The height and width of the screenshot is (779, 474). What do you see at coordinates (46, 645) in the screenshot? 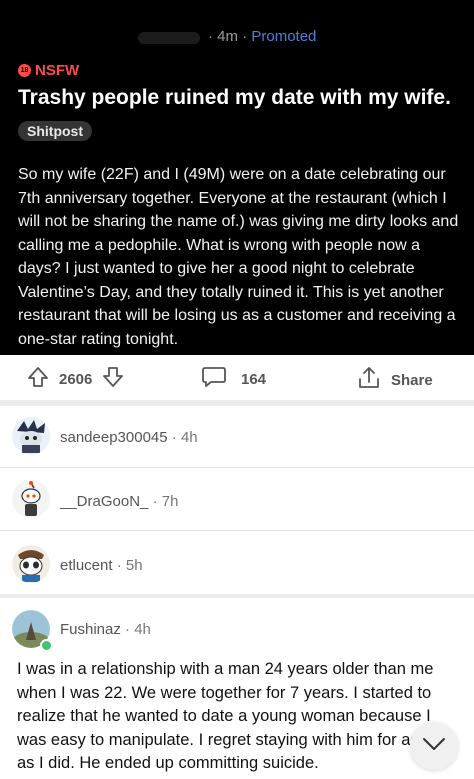
I see `online-status-indicator` at bounding box center [46, 645].